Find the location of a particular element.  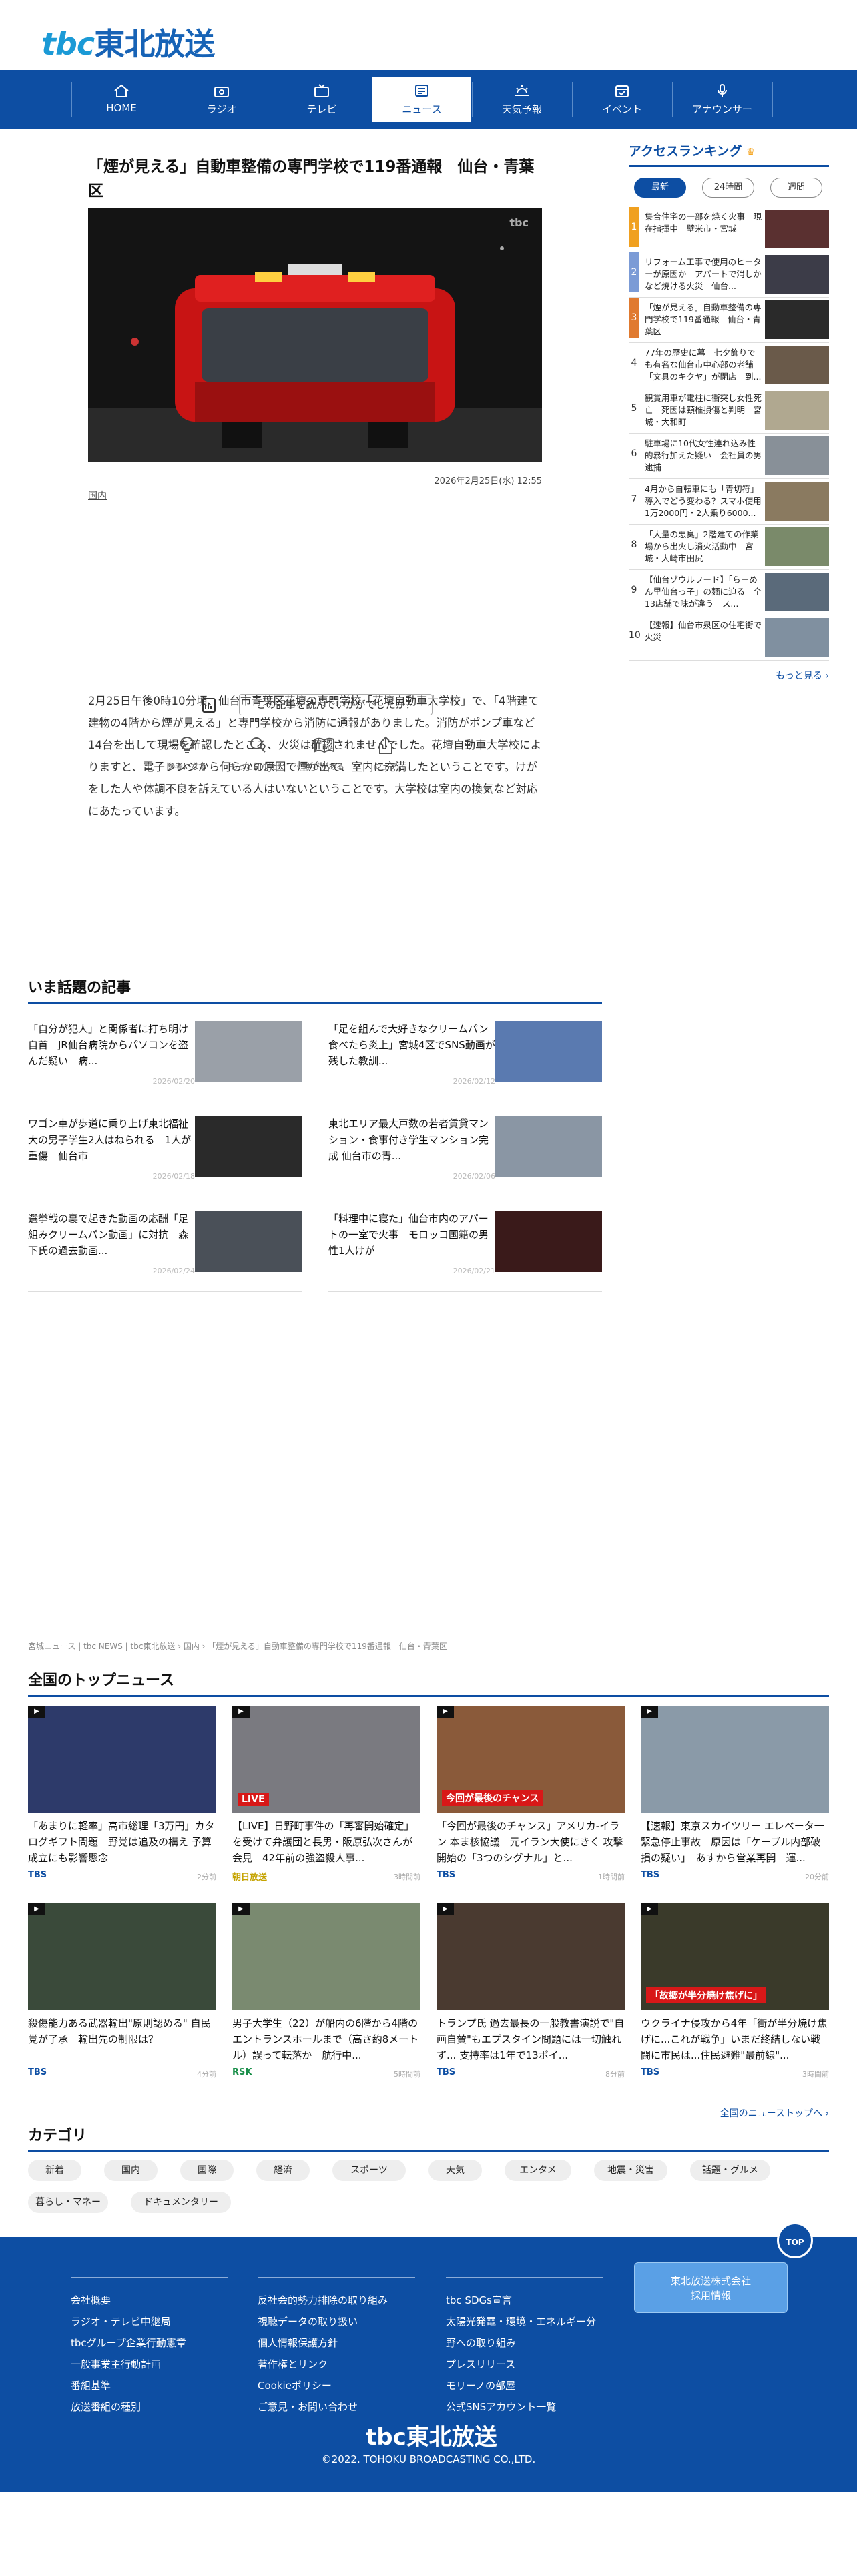

ranking-number: 3 is located at coordinates (634, 318).